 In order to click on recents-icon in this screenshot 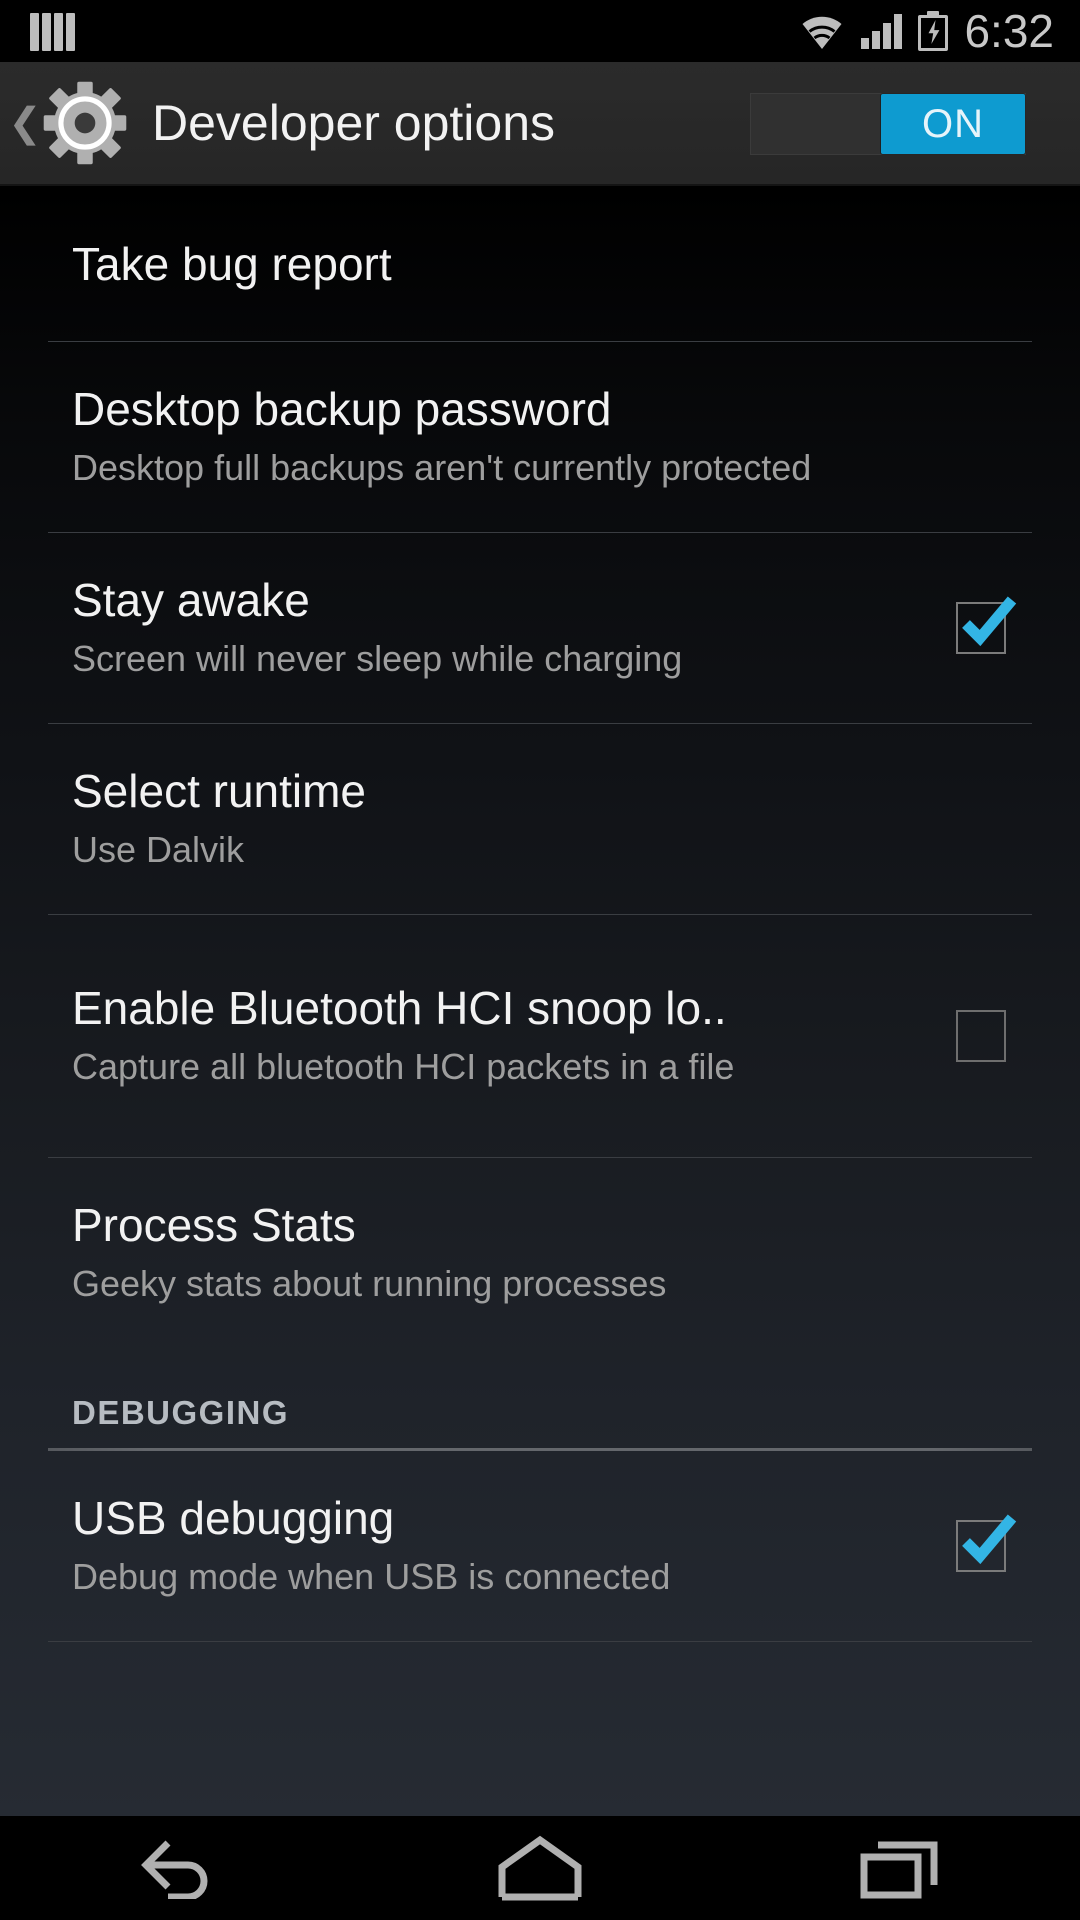, I will do `click(899, 1870)`.